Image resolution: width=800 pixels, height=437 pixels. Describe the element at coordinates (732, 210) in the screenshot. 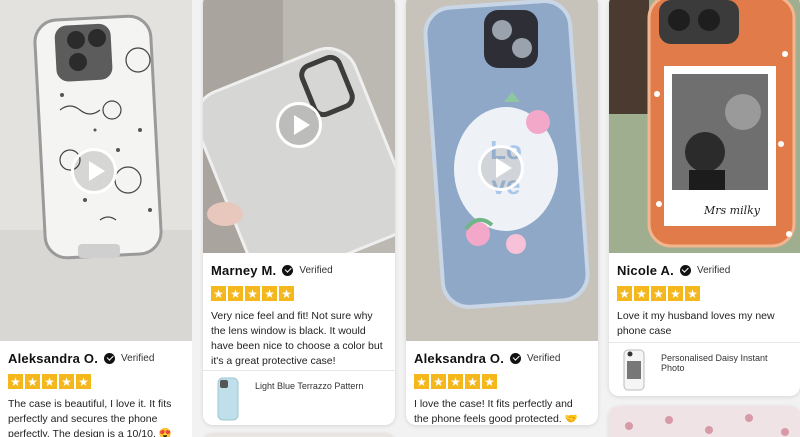

I see `polaroid-caption: Mrs milky` at that location.